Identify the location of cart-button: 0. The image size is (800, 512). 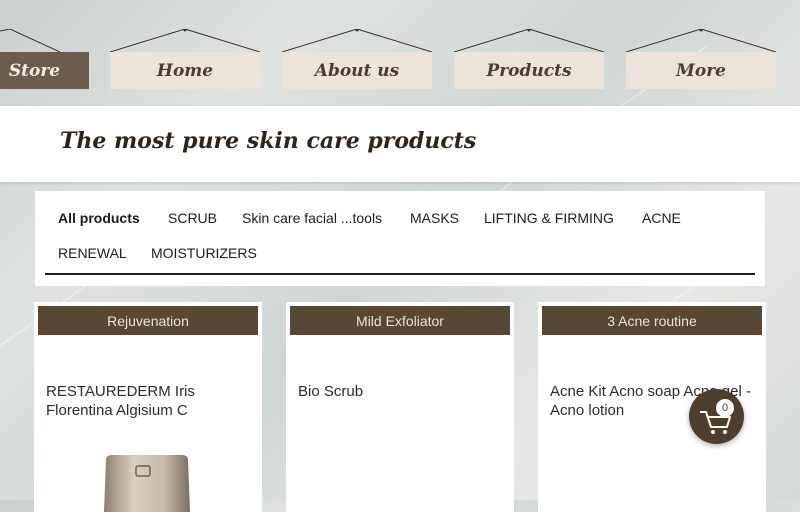
(716, 416).